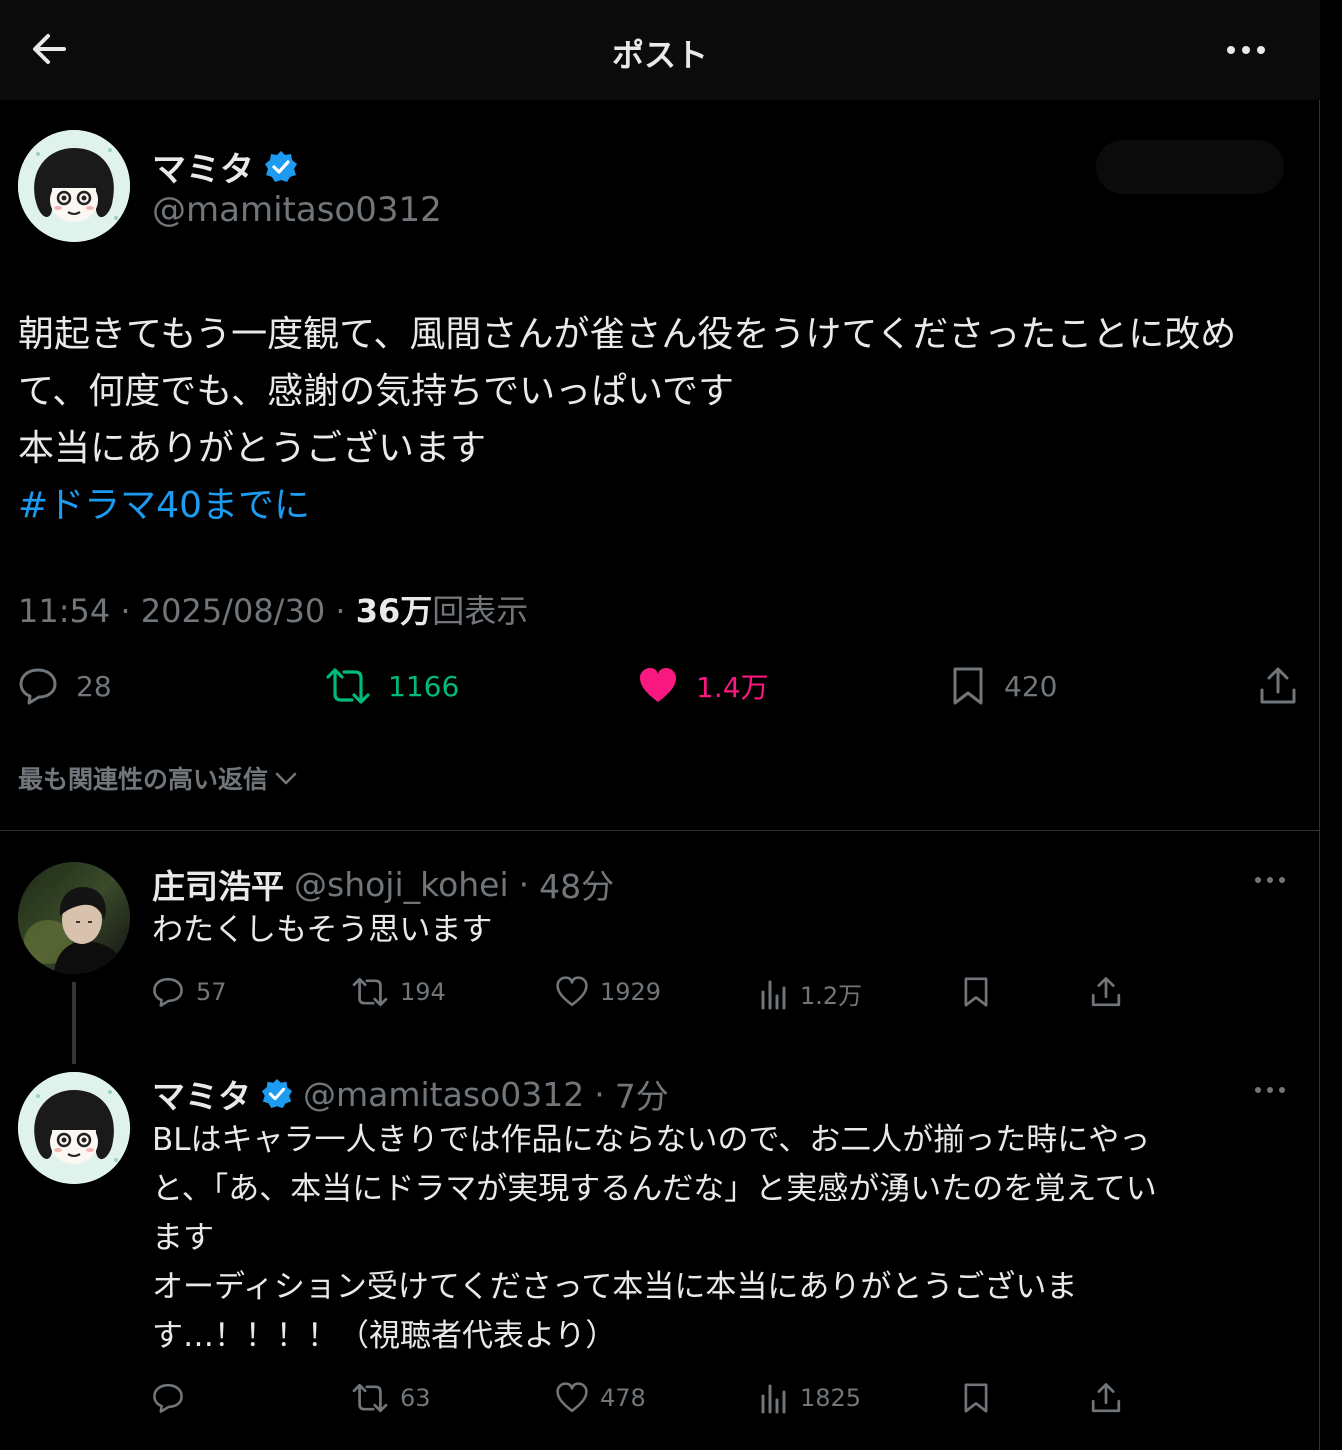 The width and height of the screenshot is (1342, 1450). I want to click on views-count: 1825, so click(831, 1398).